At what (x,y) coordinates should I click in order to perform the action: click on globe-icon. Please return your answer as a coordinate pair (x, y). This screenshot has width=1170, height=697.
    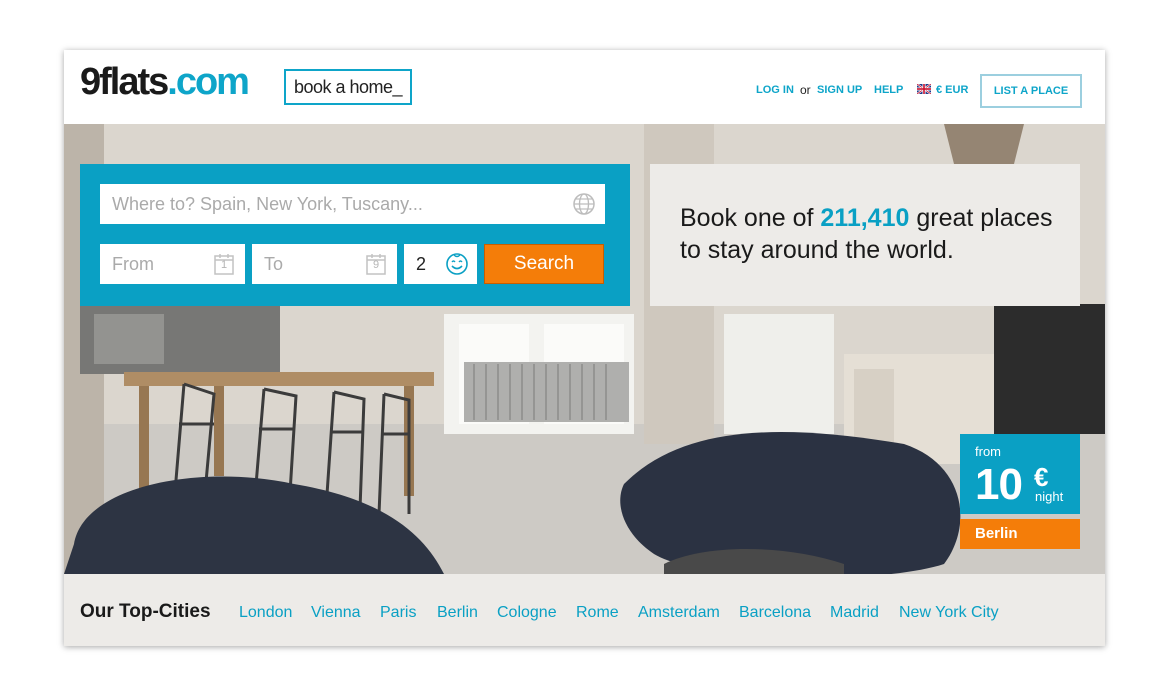
    Looking at the image, I should click on (584, 204).